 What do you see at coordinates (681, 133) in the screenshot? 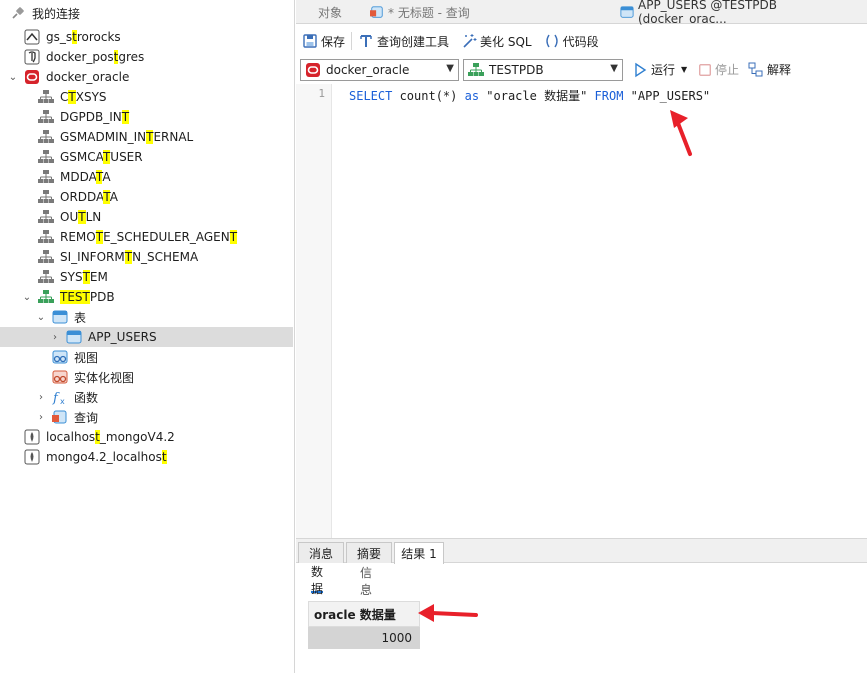
I see `annotation-arrow-up` at bounding box center [681, 133].